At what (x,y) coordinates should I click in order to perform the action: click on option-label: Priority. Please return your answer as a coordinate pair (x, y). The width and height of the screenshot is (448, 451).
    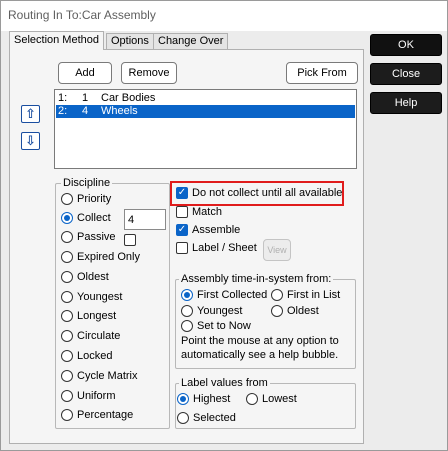
    Looking at the image, I should click on (94, 199).